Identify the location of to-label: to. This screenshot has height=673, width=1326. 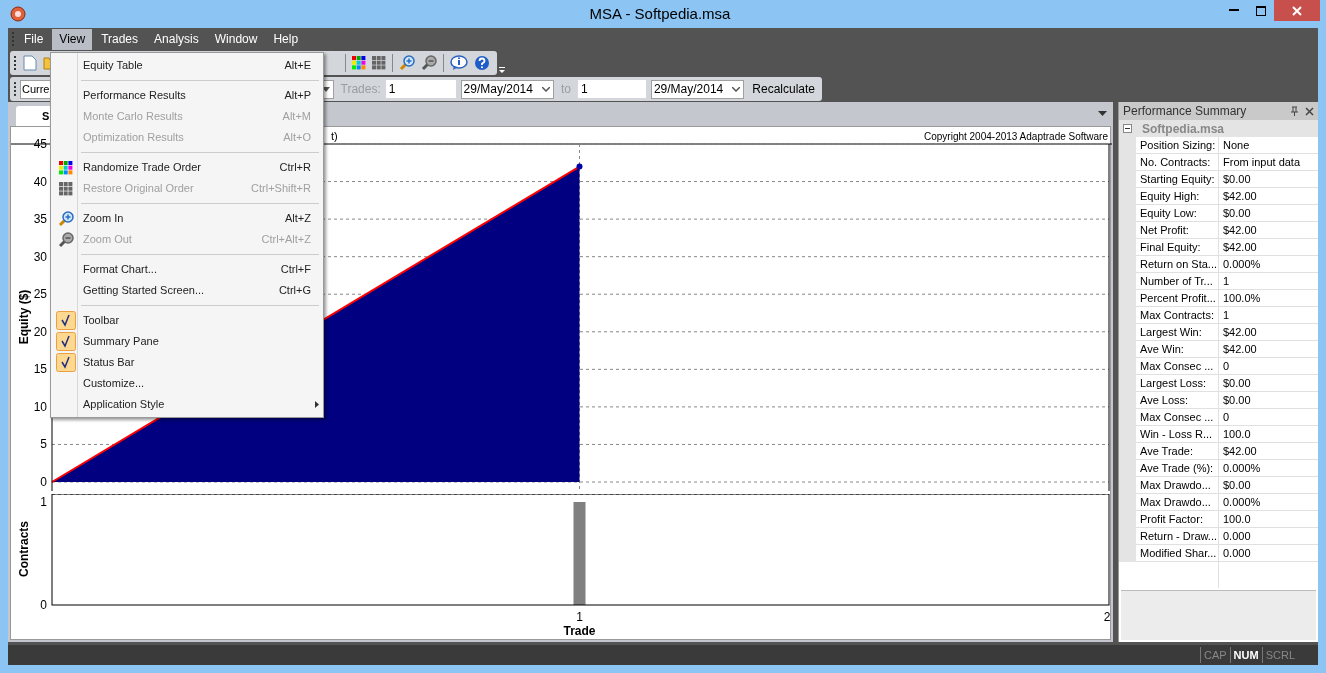
(566, 89).